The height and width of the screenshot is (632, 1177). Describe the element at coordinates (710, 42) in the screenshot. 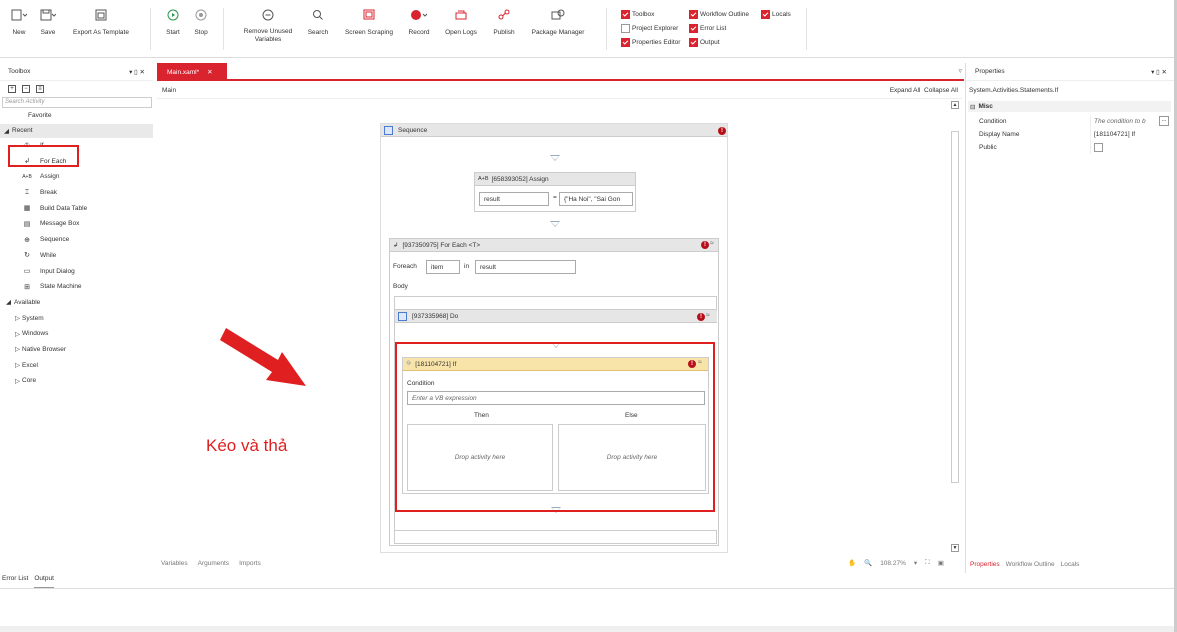

I see `output-checkbox-label: Output` at that location.